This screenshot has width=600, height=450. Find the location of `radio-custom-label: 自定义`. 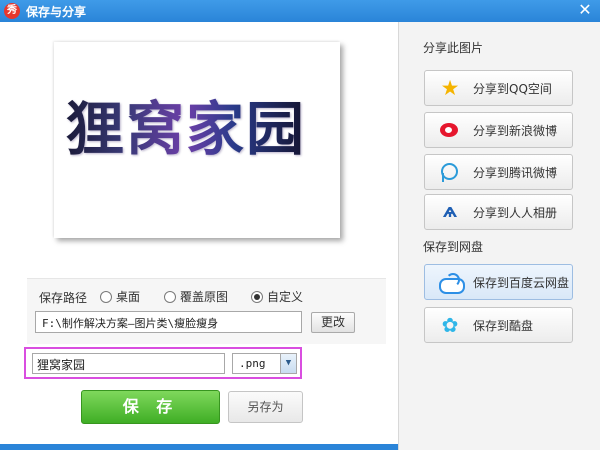

radio-custom-label: 自定义 is located at coordinates (285, 297).